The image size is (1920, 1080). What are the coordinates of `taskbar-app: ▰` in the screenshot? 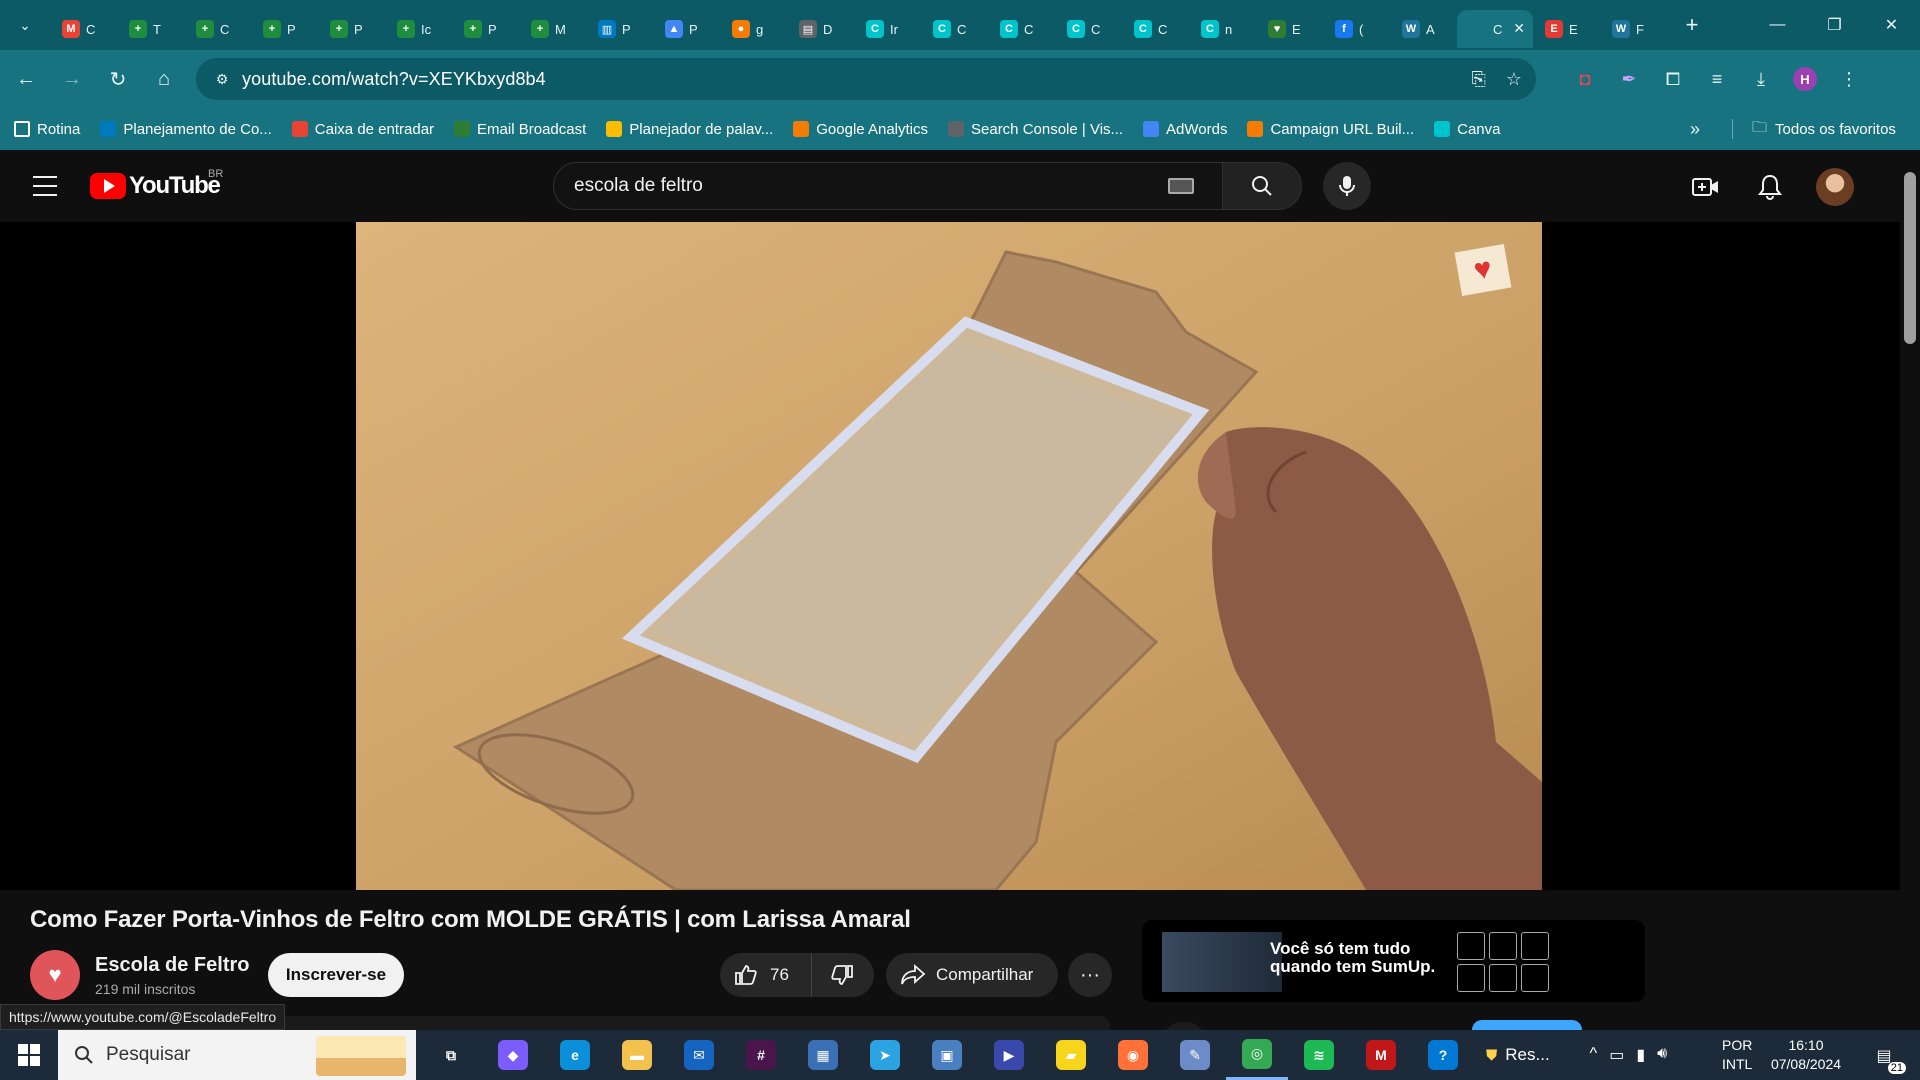 It's located at (1071, 1055).